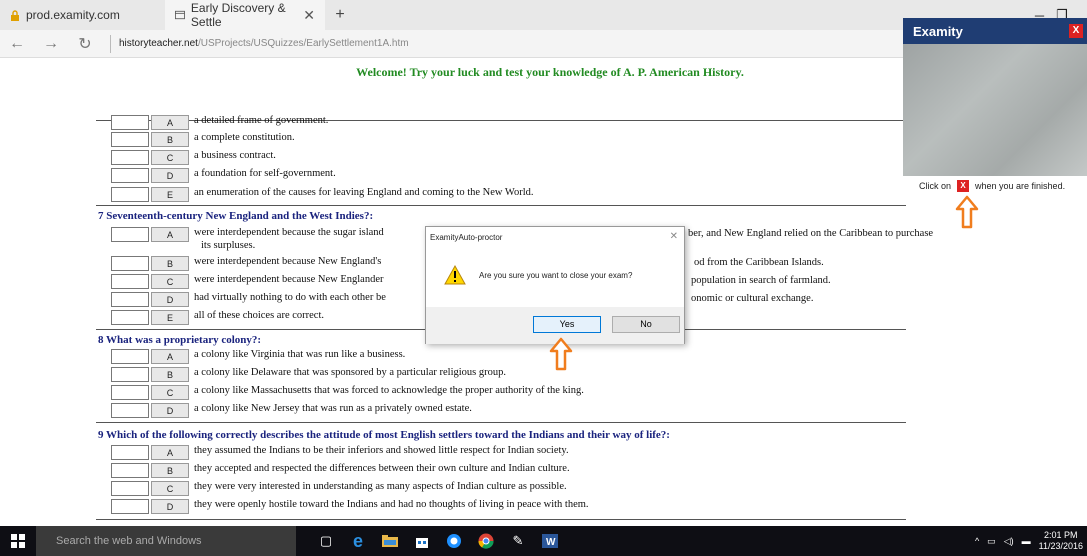 The image size is (1087, 556). Describe the element at coordinates (51, 44) in the screenshot. I see `forward-icon: →` at that location.